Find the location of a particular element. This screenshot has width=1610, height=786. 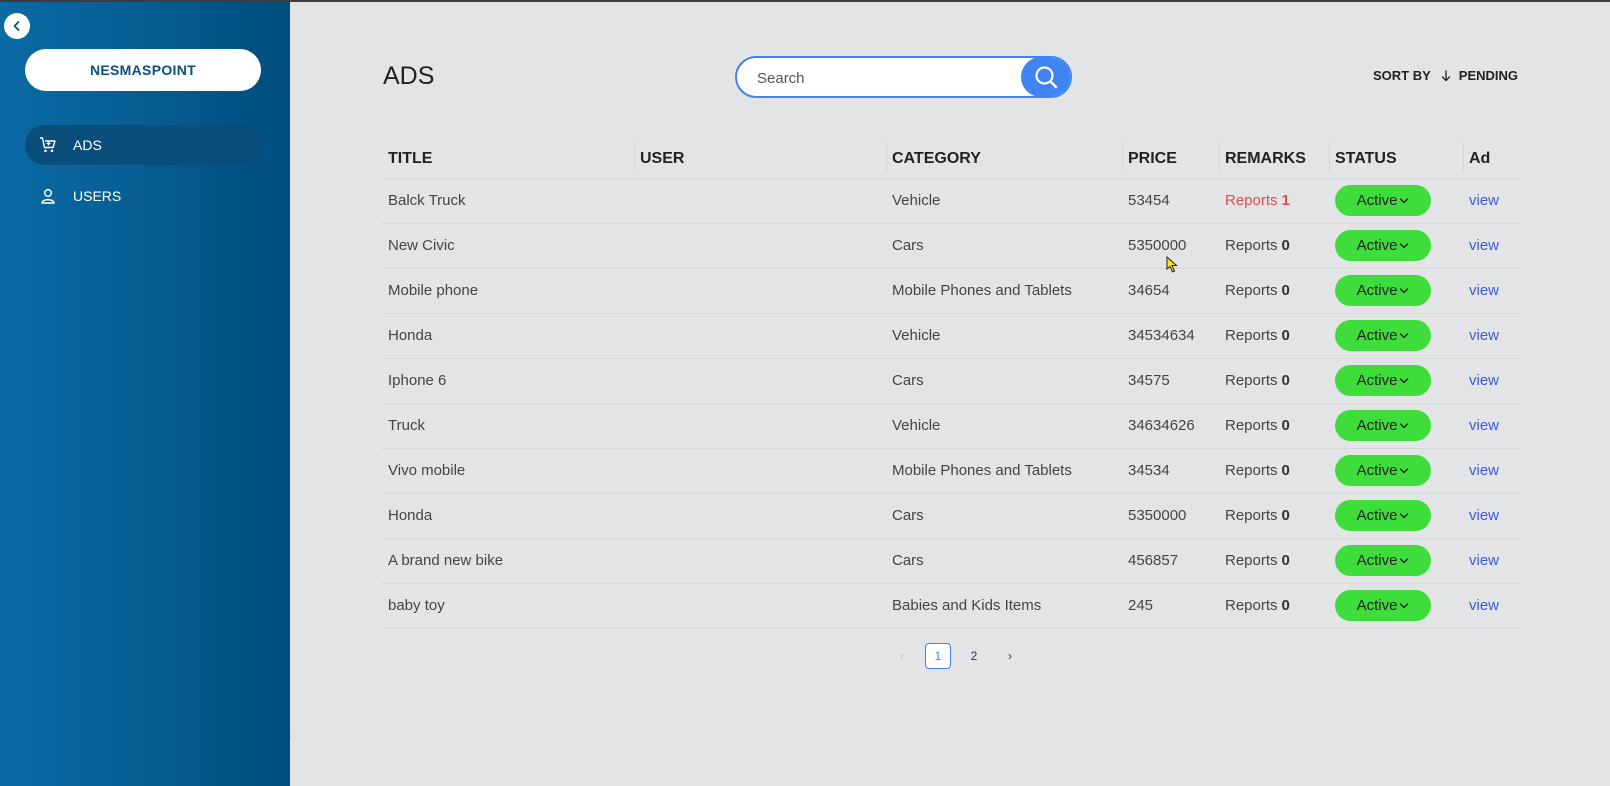

pagination-page-2: 2 is located at coordinates (974, 656).